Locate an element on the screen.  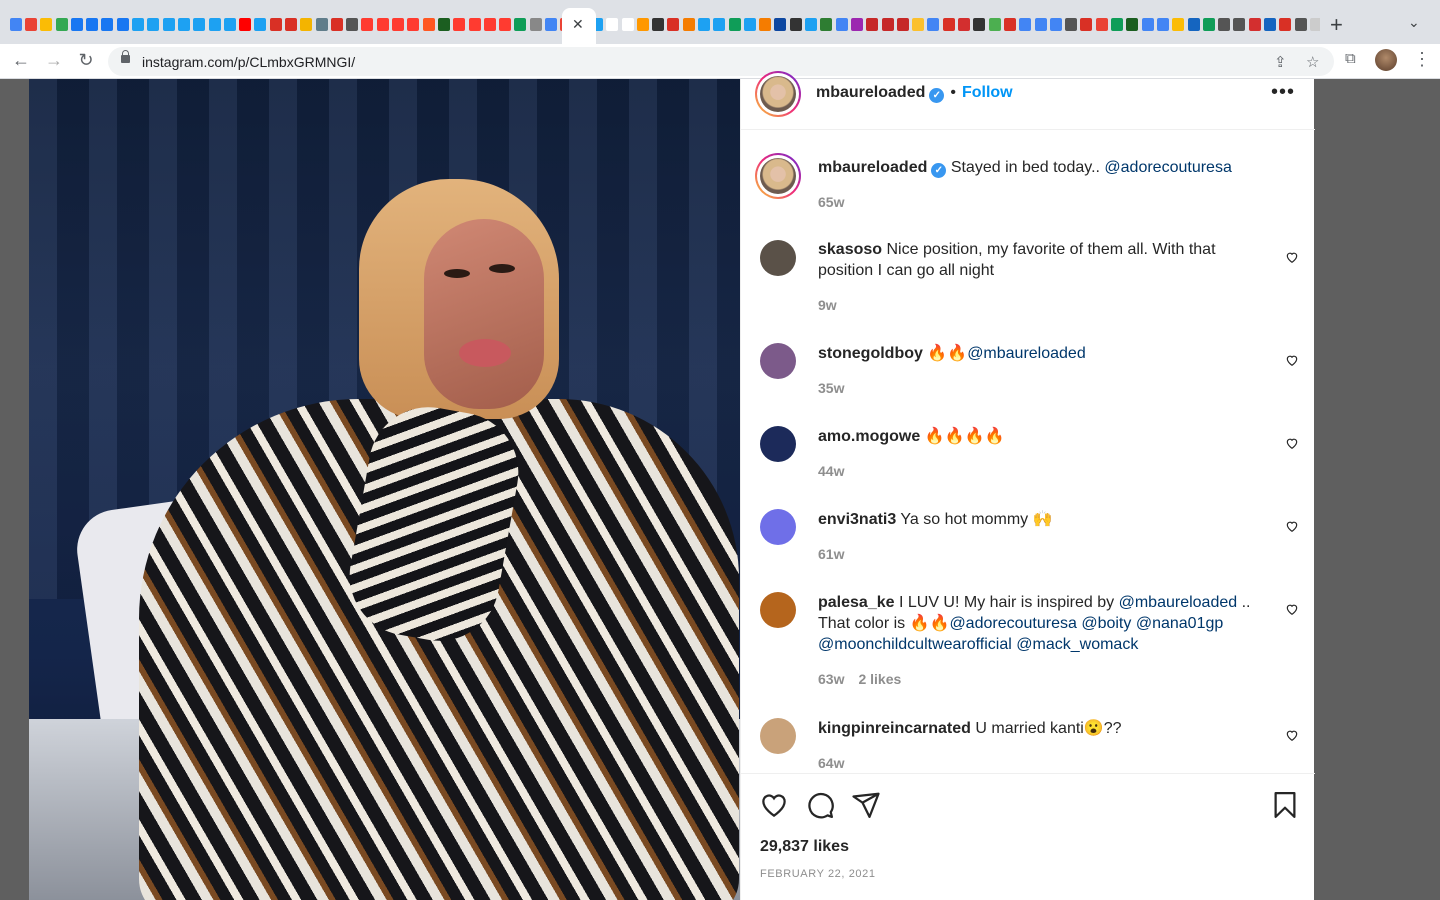
comment-age: 44w is located at coordinates (831, 471).